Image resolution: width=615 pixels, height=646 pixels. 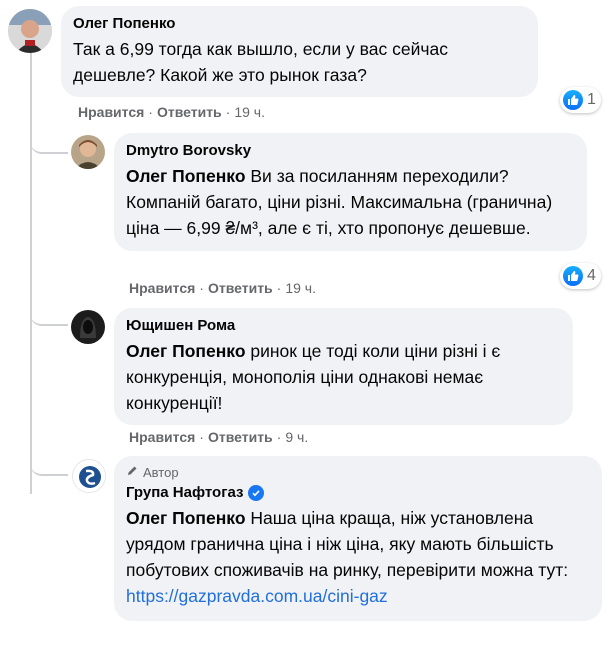 What do you see at coordinates (358, 493) in the screenshot?
I see `comment-author-row: Група Нафтогаз` at bounding box center [358, 493].